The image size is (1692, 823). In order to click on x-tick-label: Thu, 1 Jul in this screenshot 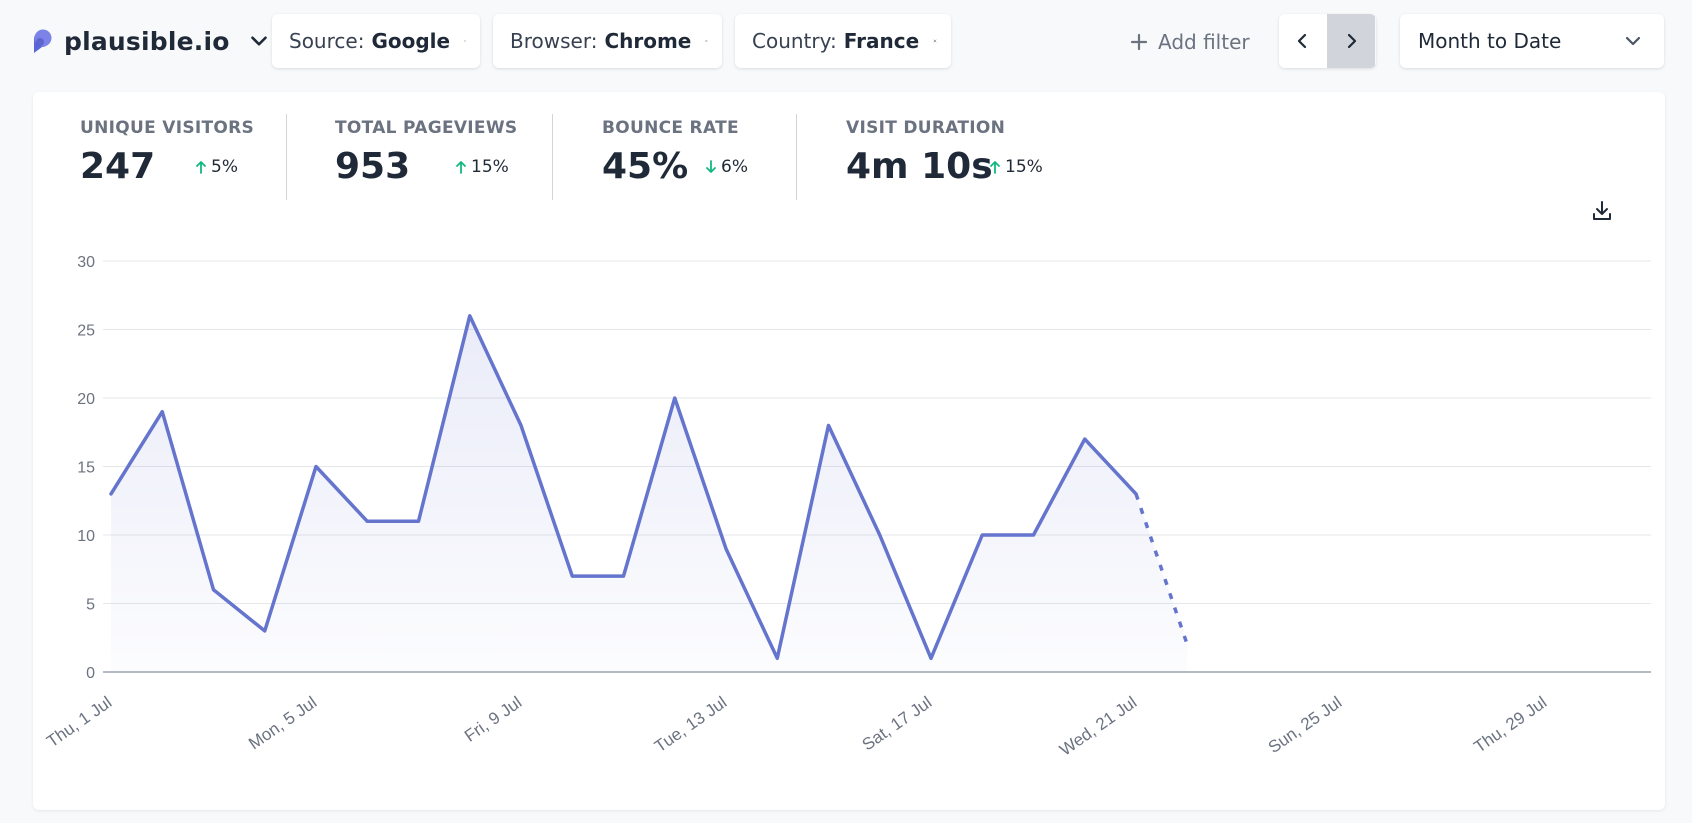, I will do `click(79, 722)`.